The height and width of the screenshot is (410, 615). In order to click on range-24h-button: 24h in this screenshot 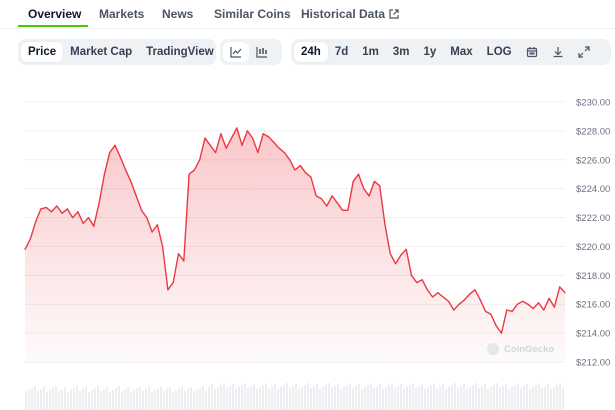, I will do `click(311, 52)`.